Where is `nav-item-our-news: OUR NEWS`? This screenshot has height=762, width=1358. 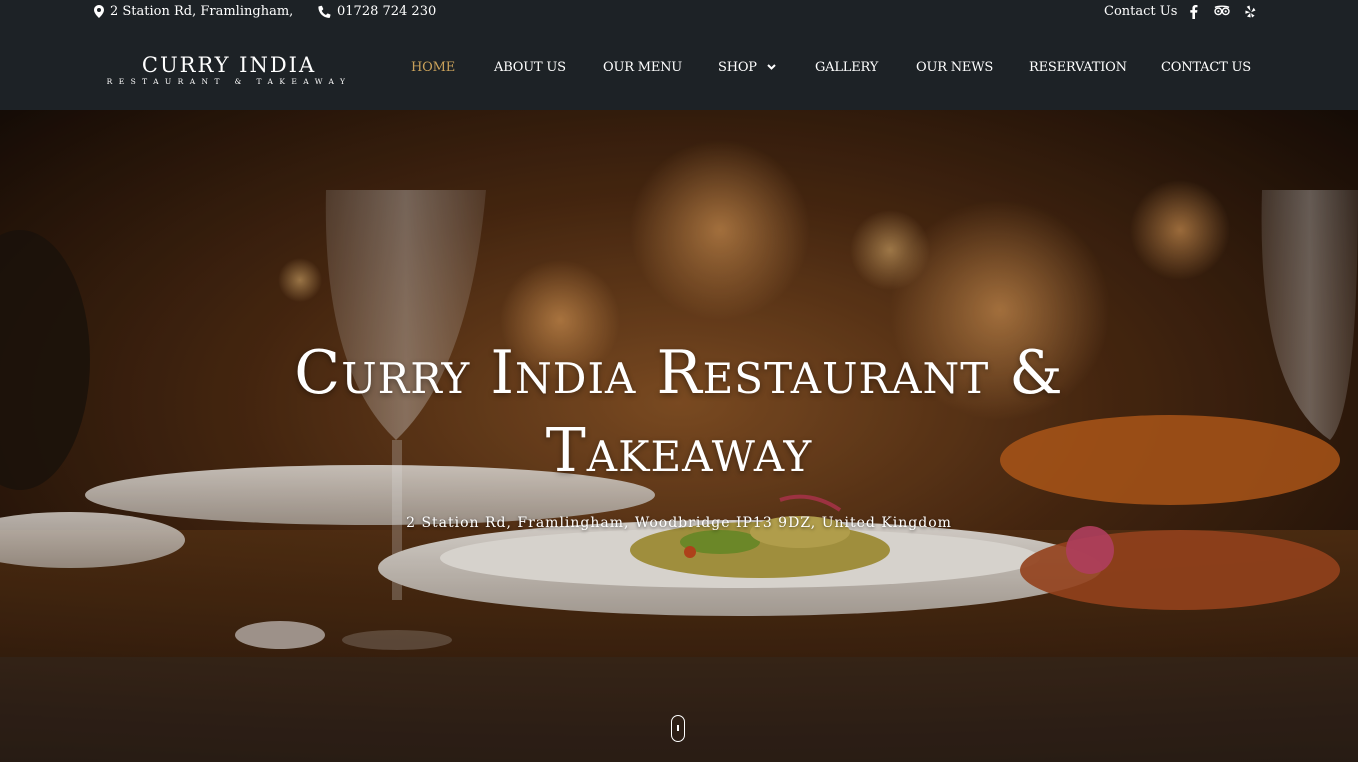
nav-item-our-news: OUR NEWS is located at coordinates (954, 67).